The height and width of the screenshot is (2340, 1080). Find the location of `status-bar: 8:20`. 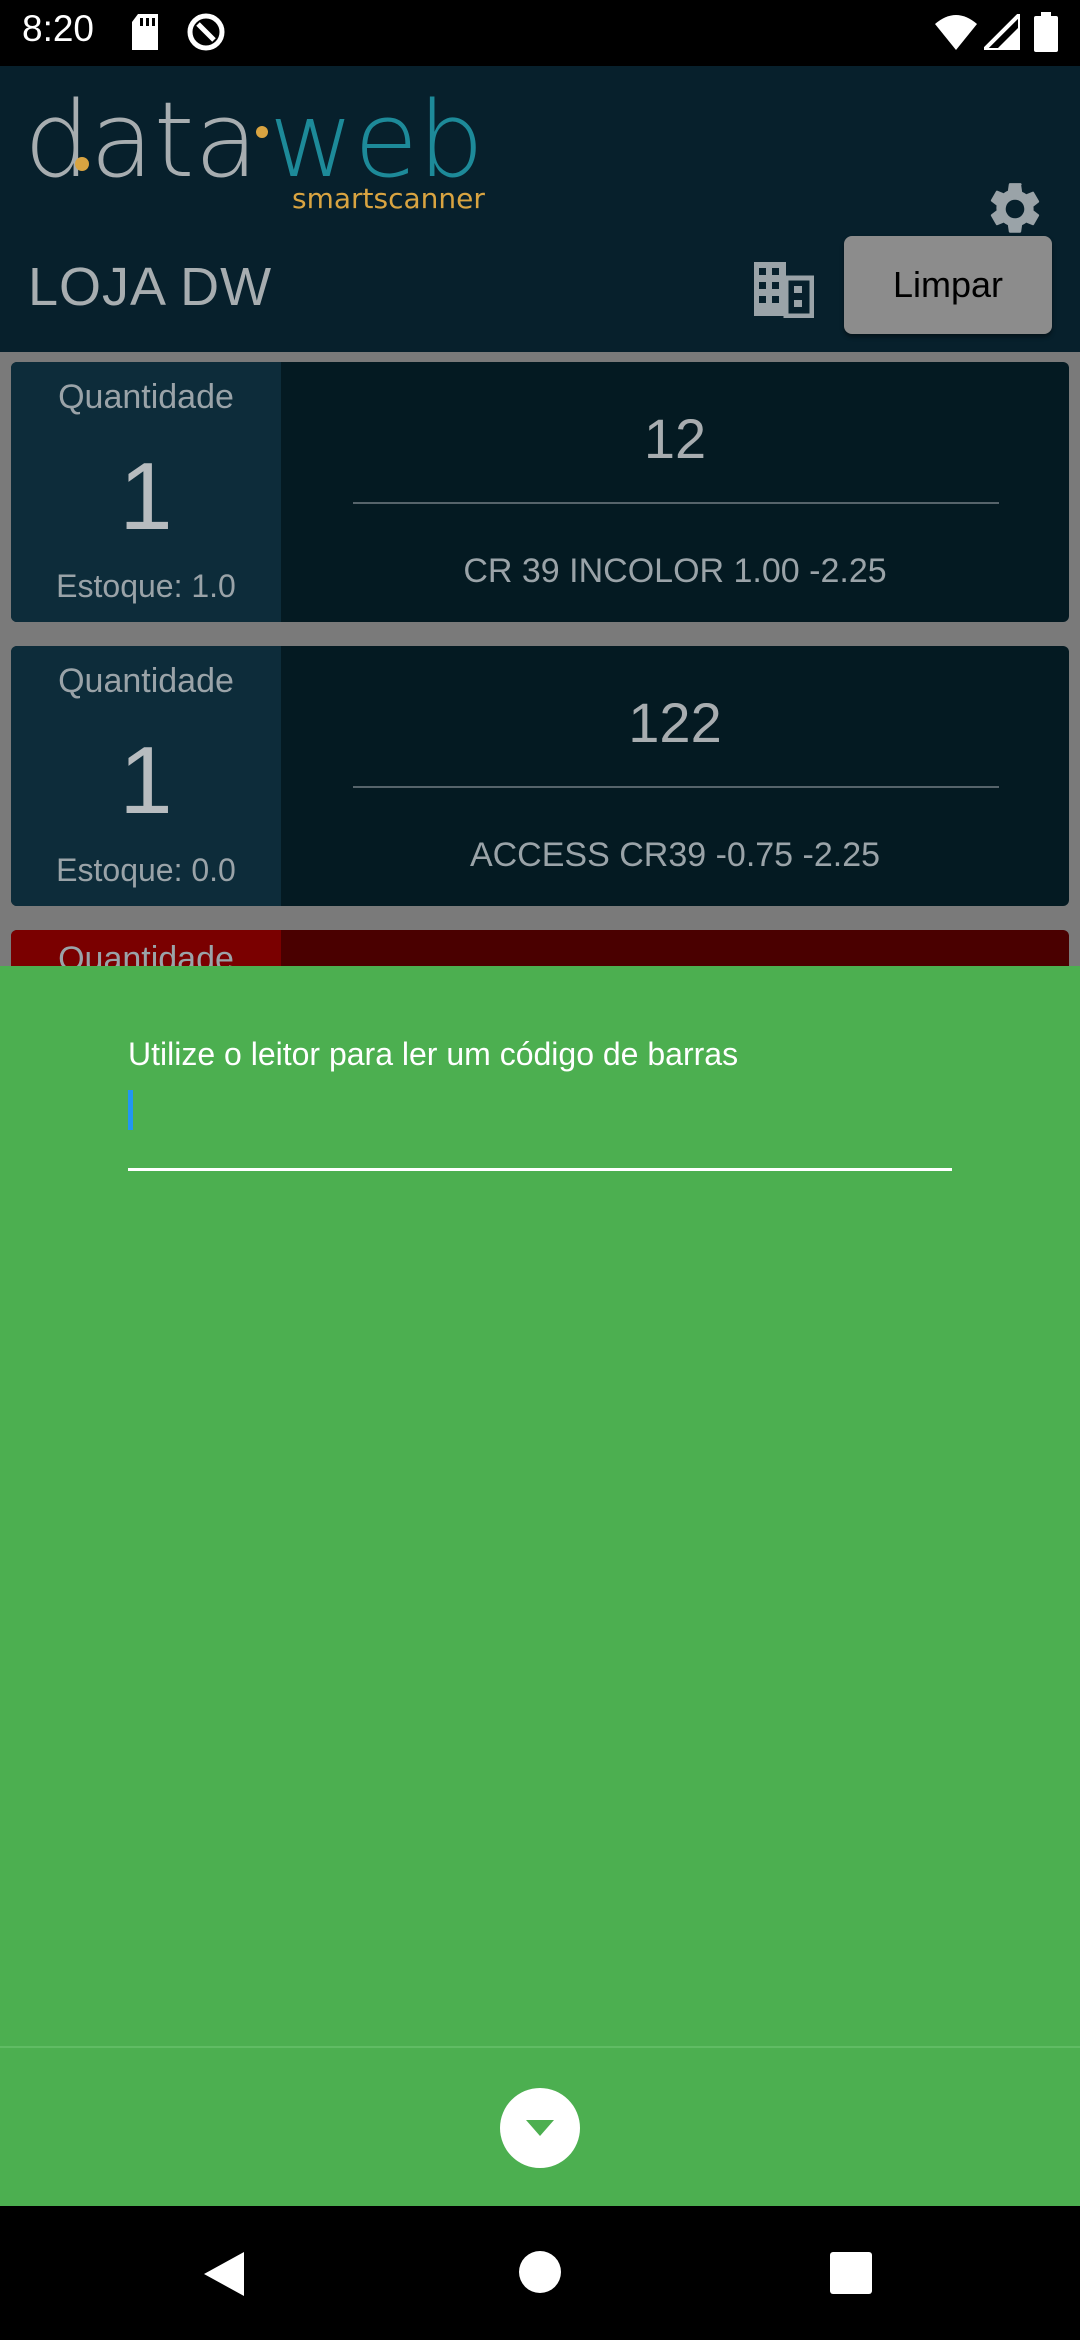

status-bar: 8:20 is located at coordinates (540, 33).